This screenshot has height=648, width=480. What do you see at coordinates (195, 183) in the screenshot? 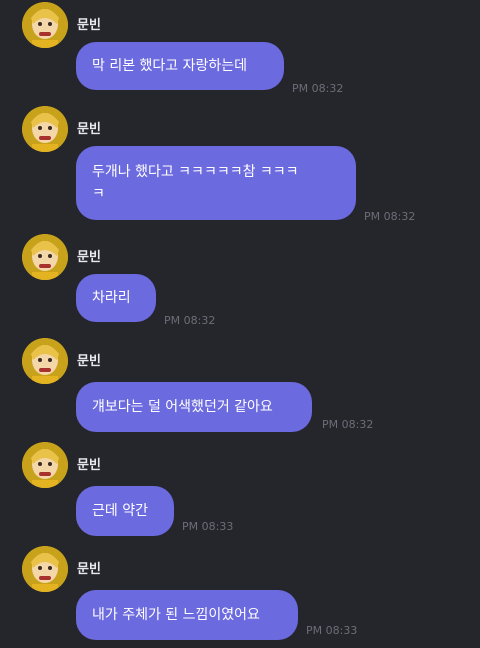
I see `message-text: 두개나 했다고 ㅋㅋㅋㅋㅋ참 ㅋㅋㅋ ㅋ` at bounding box center [195, 183].